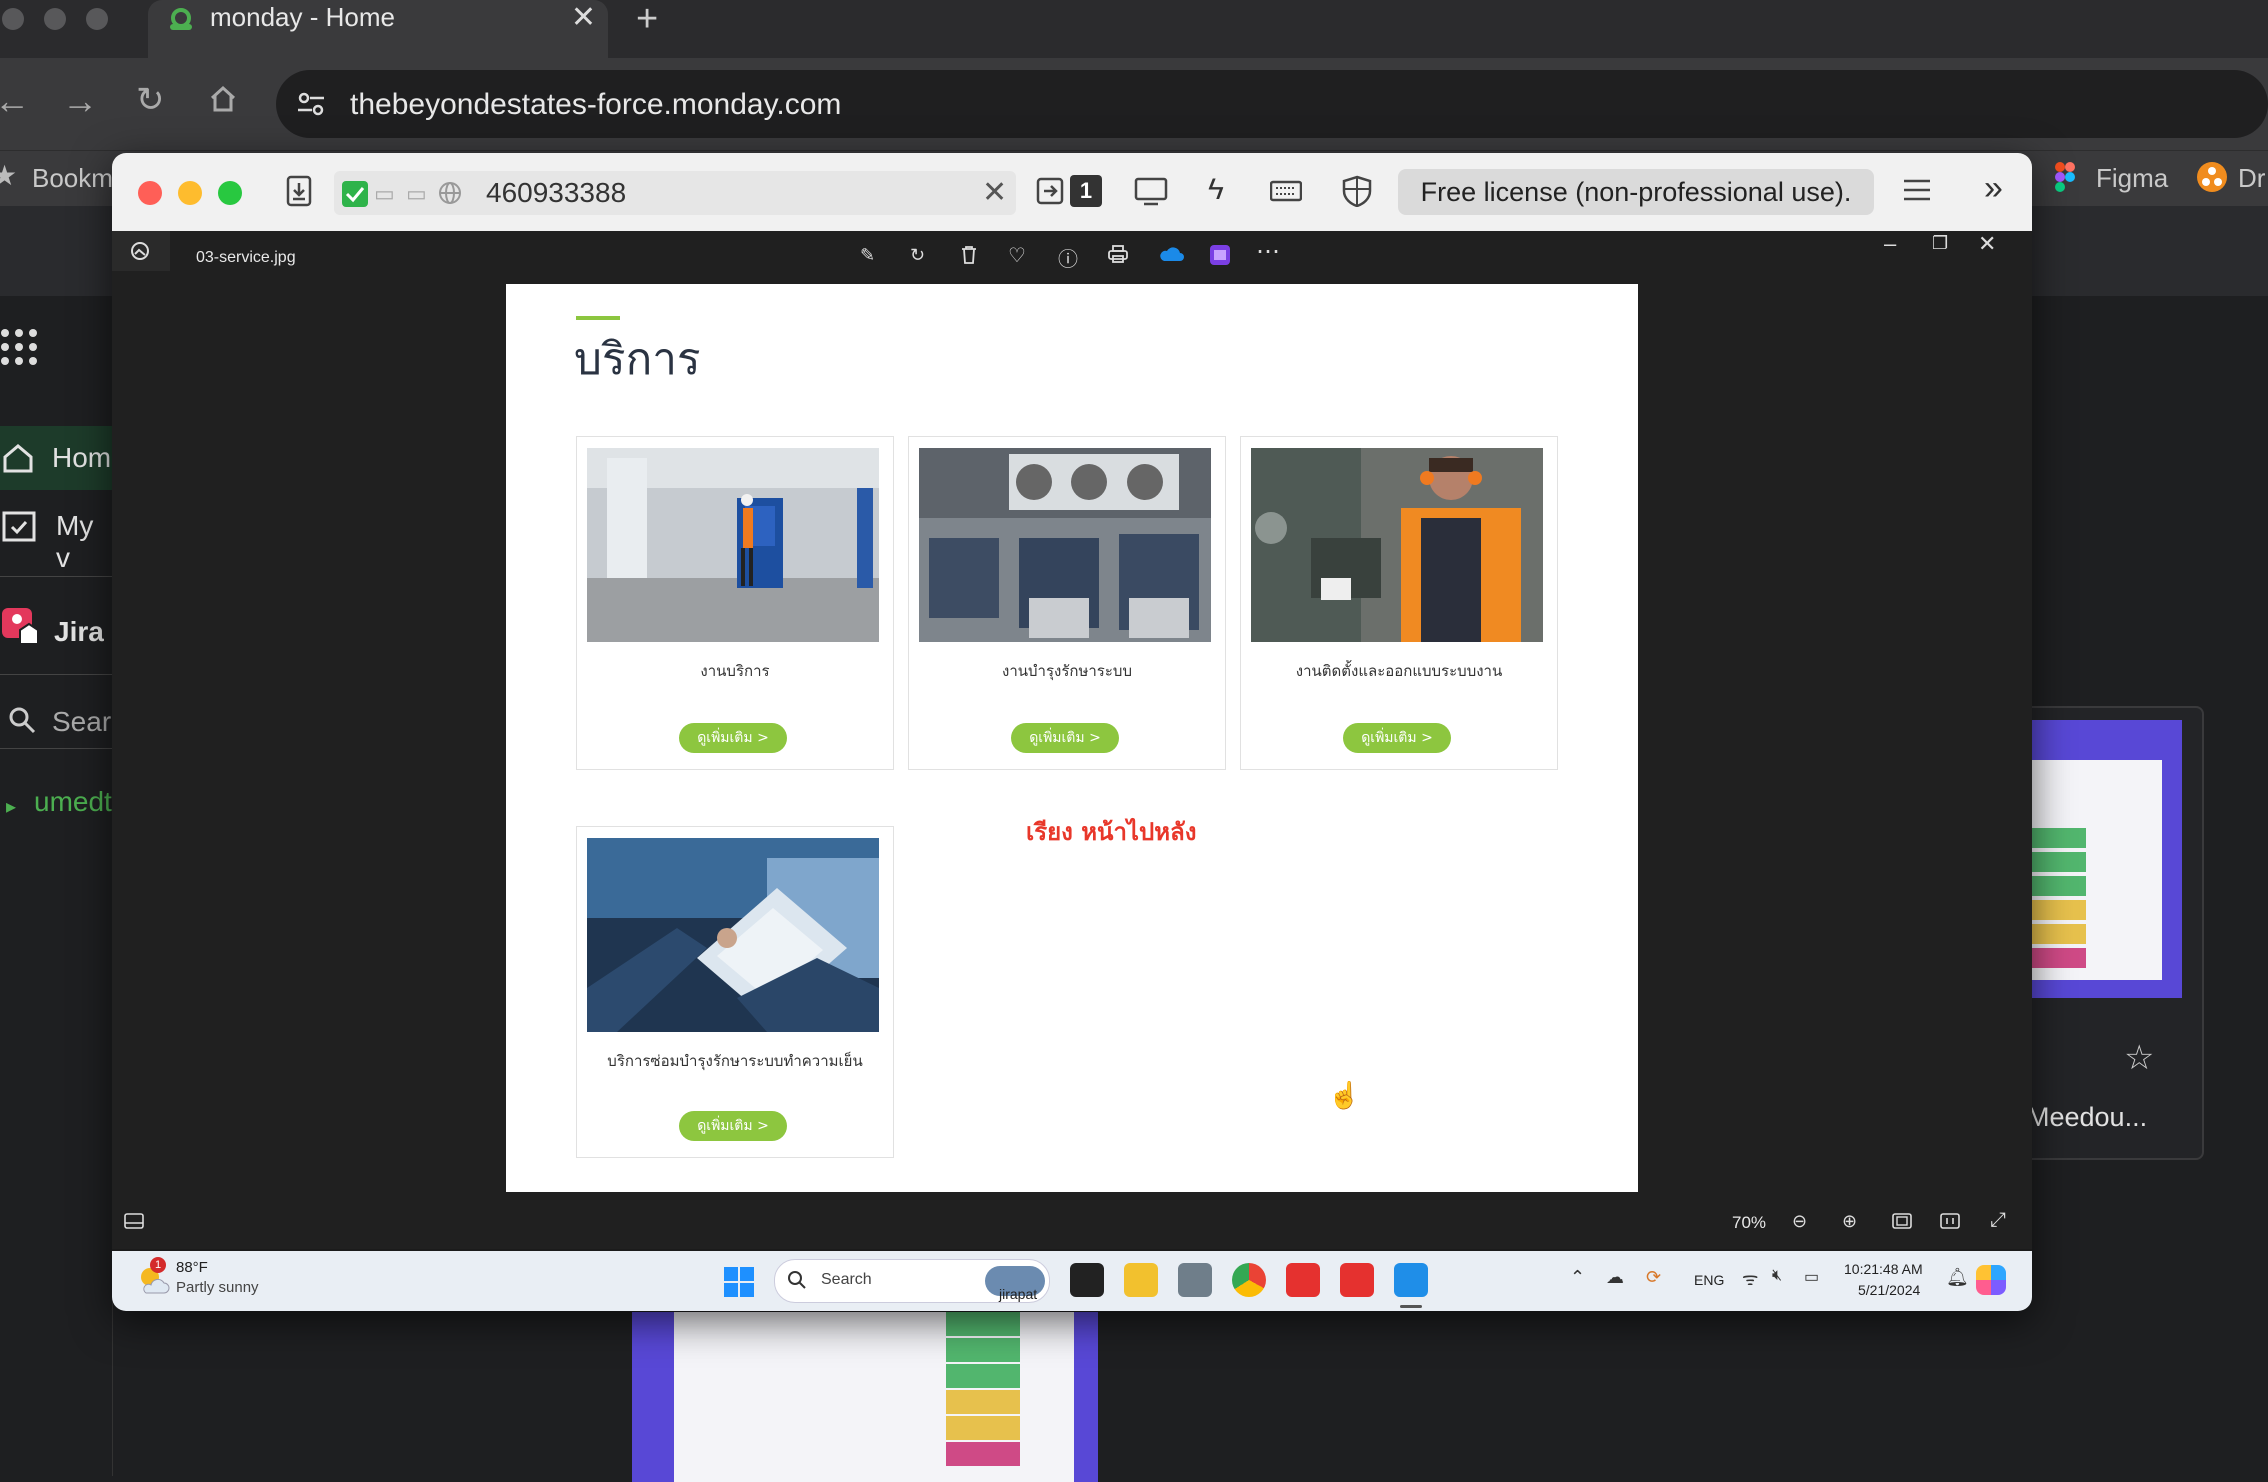 The image size is (2268, 1482). Describe the element at coordinates (1636, 192) in the screenshot. I see `license-badge: Free license (non-professional use).` at that location.